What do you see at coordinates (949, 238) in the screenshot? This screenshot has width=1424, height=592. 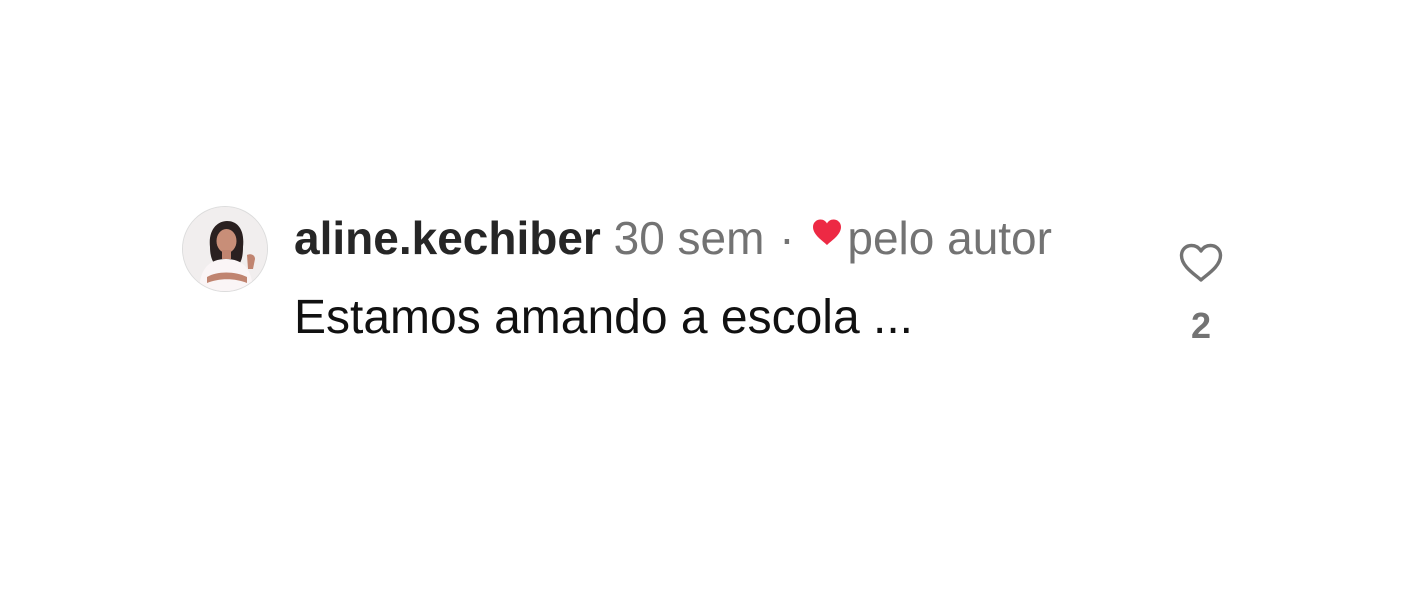 I see `liked-by-author-label: pelo autor` at bounding box center [949, 238].